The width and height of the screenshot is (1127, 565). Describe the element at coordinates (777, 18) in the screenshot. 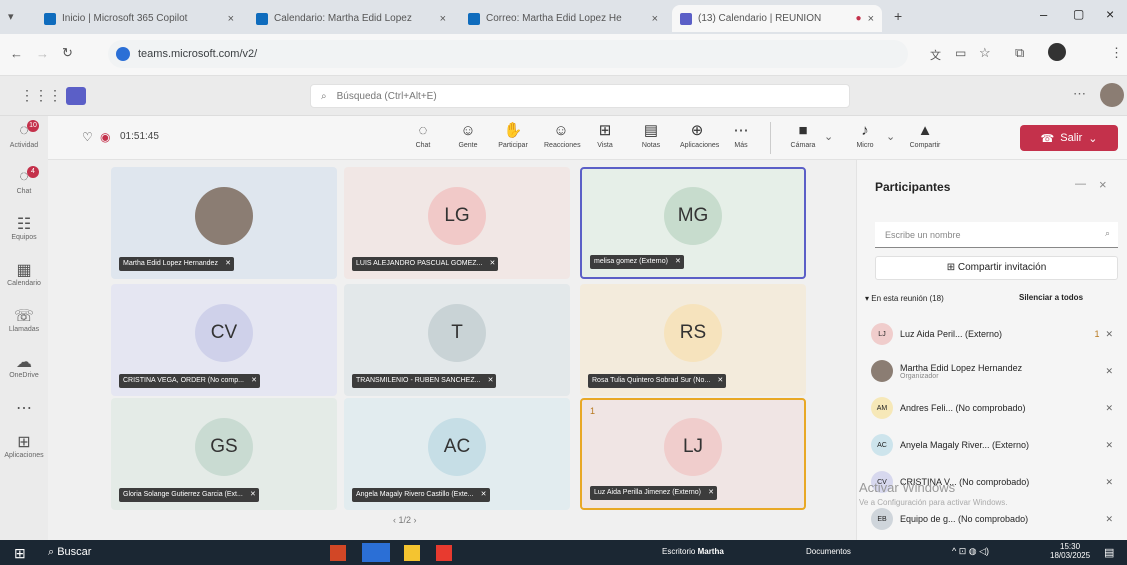

I see `browser-tab-4: (13) Calendario | REUNION ● ×` at that location.